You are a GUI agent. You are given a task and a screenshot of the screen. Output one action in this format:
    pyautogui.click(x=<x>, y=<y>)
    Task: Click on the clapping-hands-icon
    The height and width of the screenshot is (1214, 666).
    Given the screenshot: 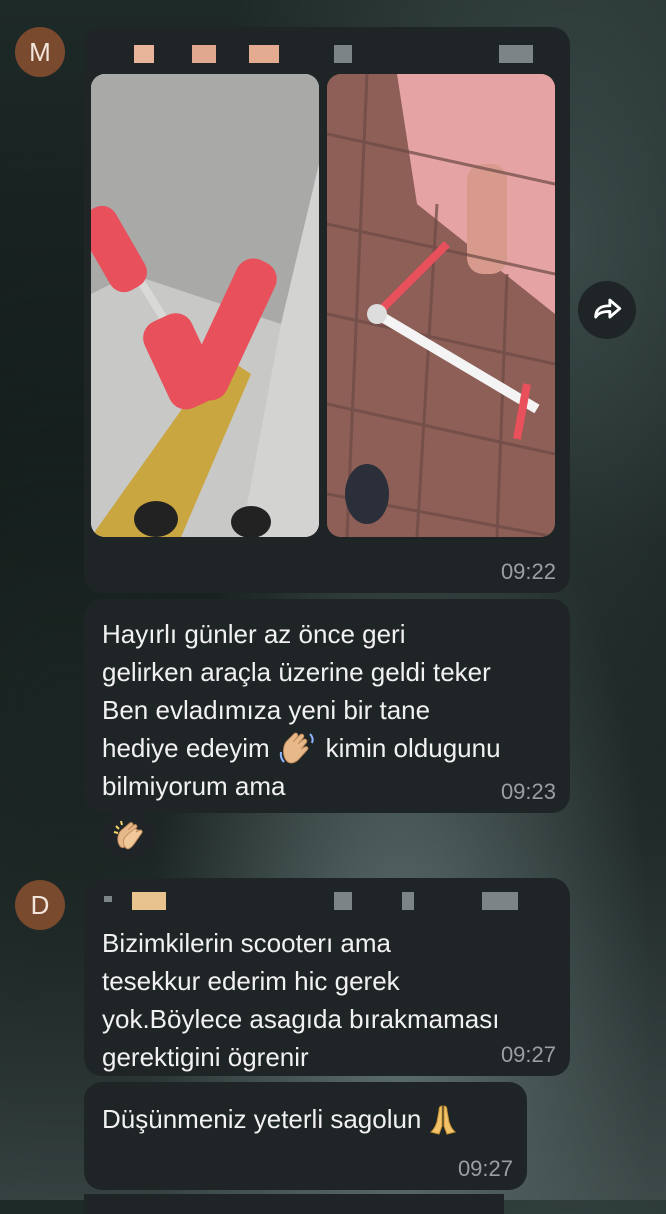 What is the action you would take?
    pyautogui.click(x=128, y=835)
    